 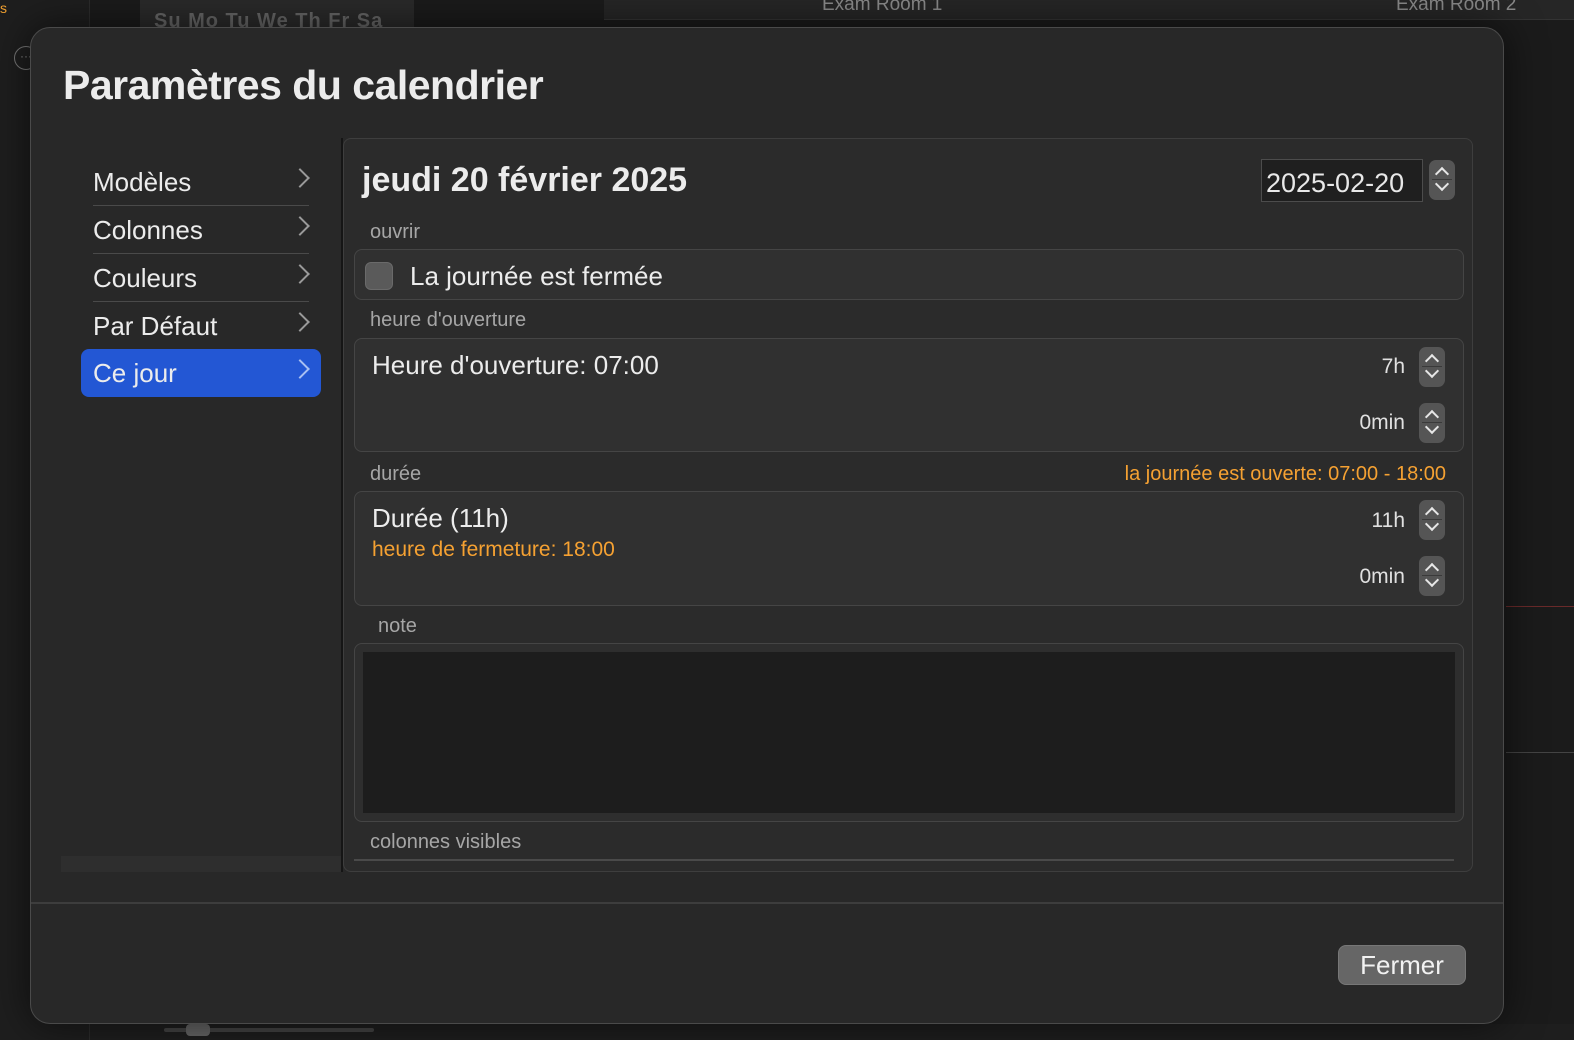 I want to click on note-textarea, so click(x=909, y=732).